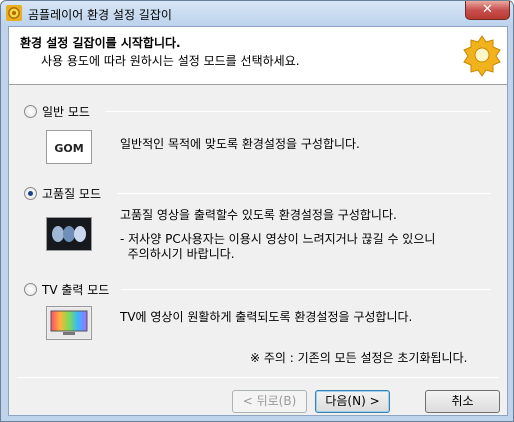 This screenshot has height=422, width=514. I want to click on reset-notice: ※ 주의 : 기존의 모든 설정은 초기화됩니다., so click(359, 358).